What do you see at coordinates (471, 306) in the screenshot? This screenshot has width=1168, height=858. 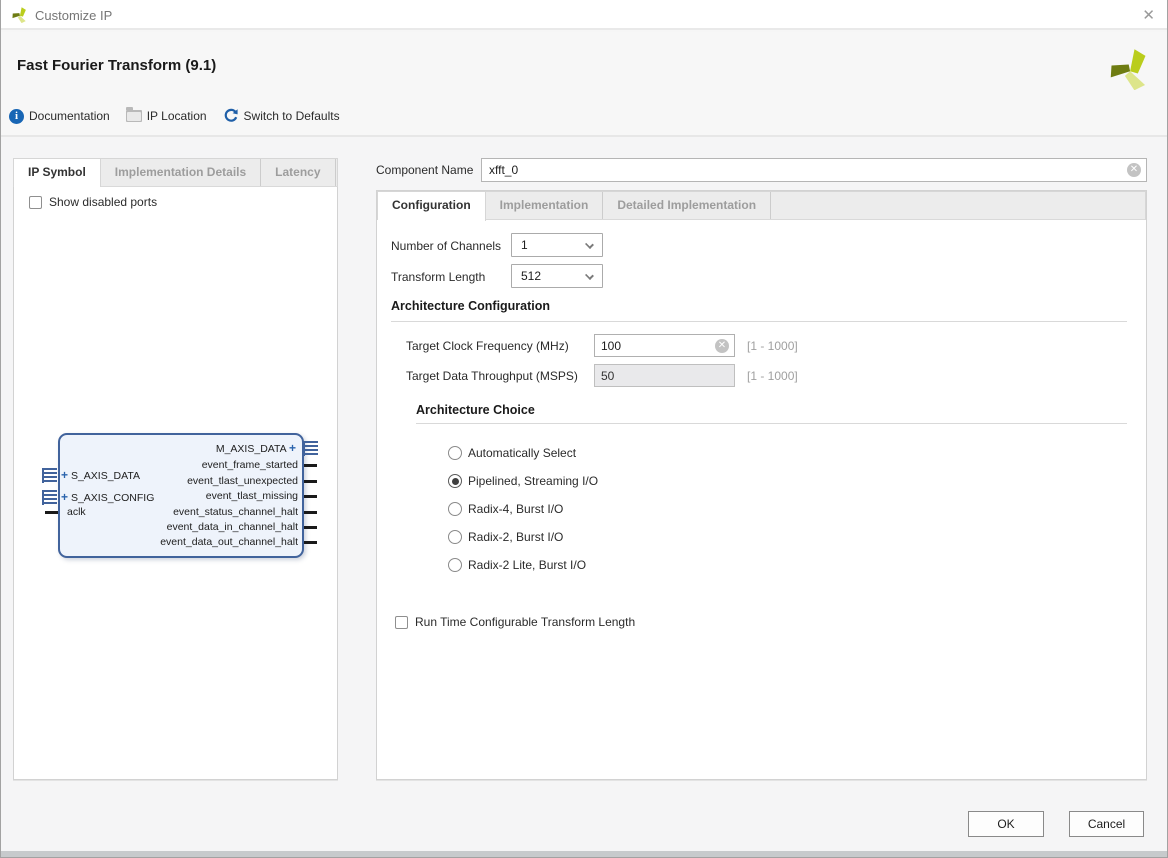 I see `architecture-configuration-title: Architecture Configuration` at bounding box center [471, 306].